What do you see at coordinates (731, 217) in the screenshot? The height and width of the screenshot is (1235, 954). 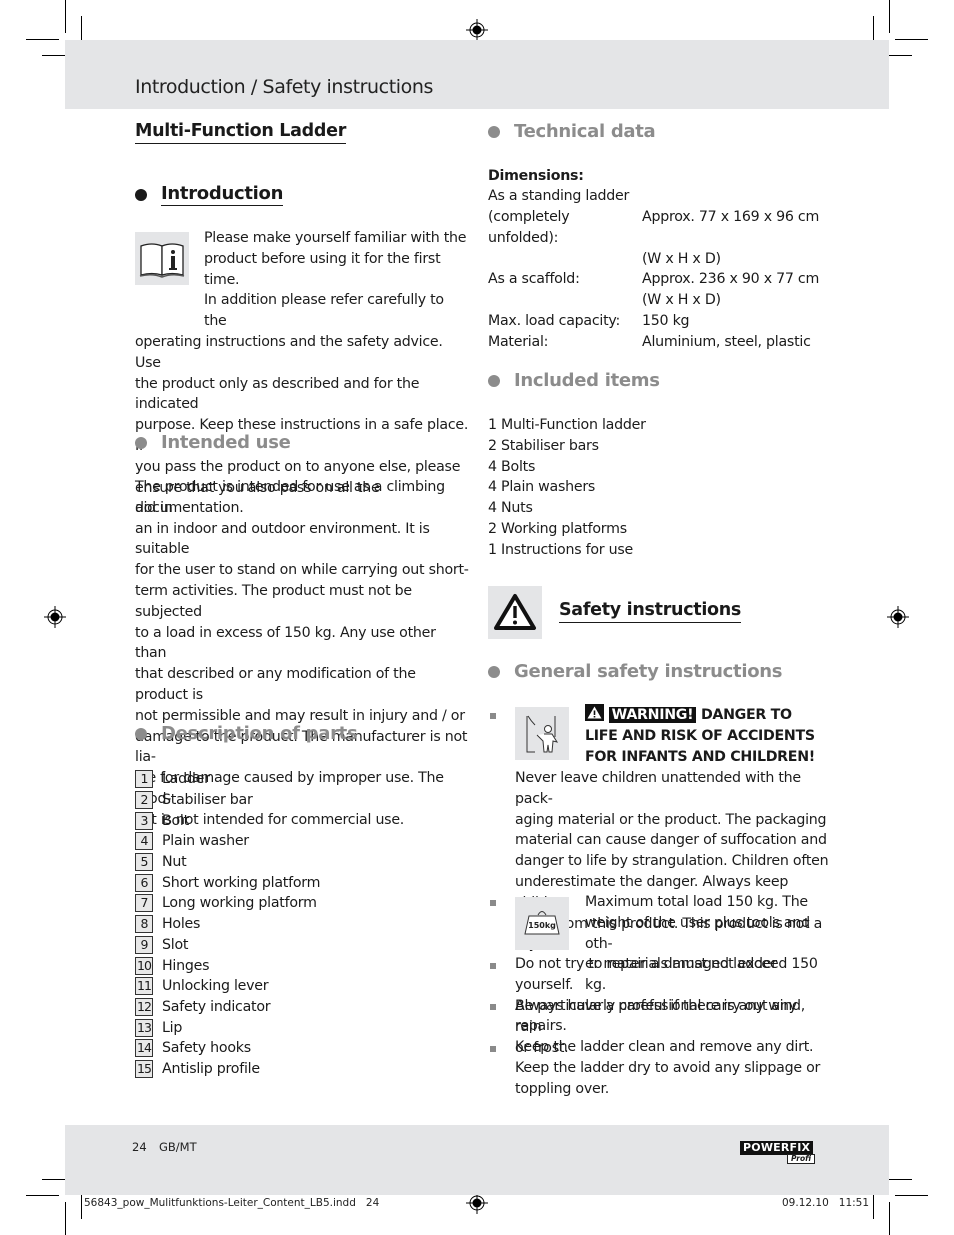 I see `tech-value: Approx. 77 x 169 x 96 cm` at bounding box center [731, 217].